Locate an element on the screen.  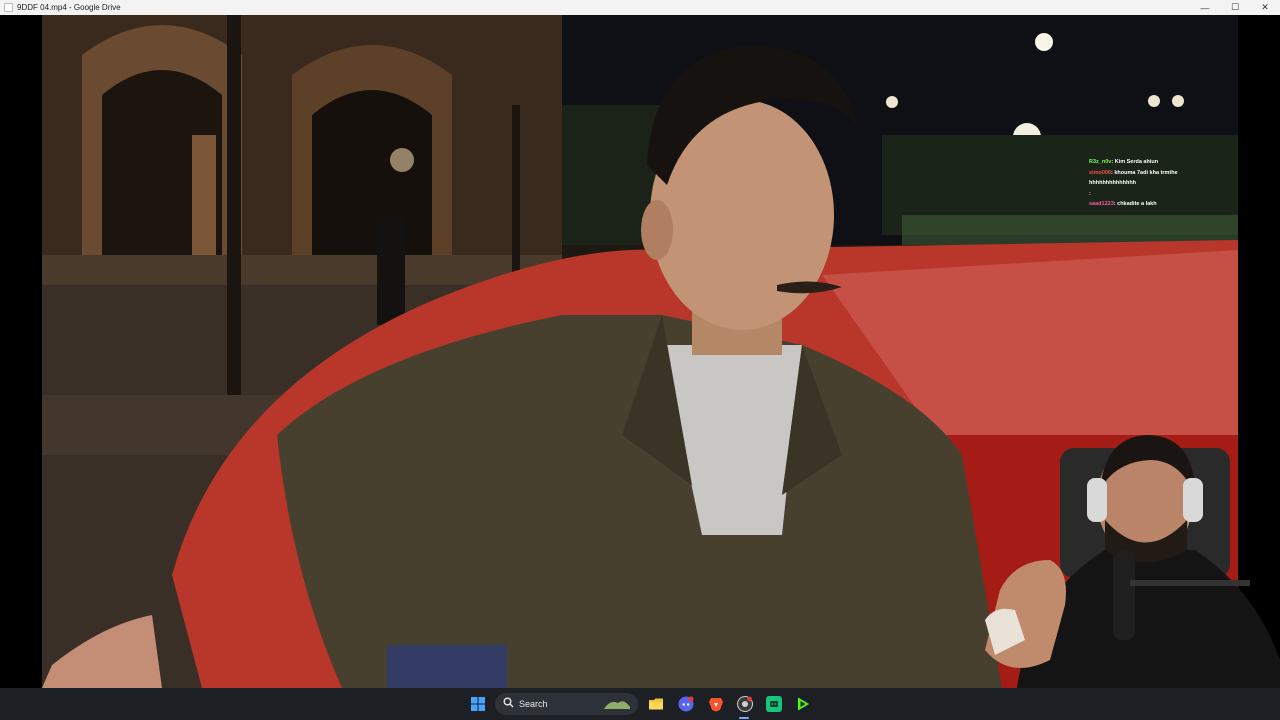
search-label: Search is located at coordinates (533, 704).